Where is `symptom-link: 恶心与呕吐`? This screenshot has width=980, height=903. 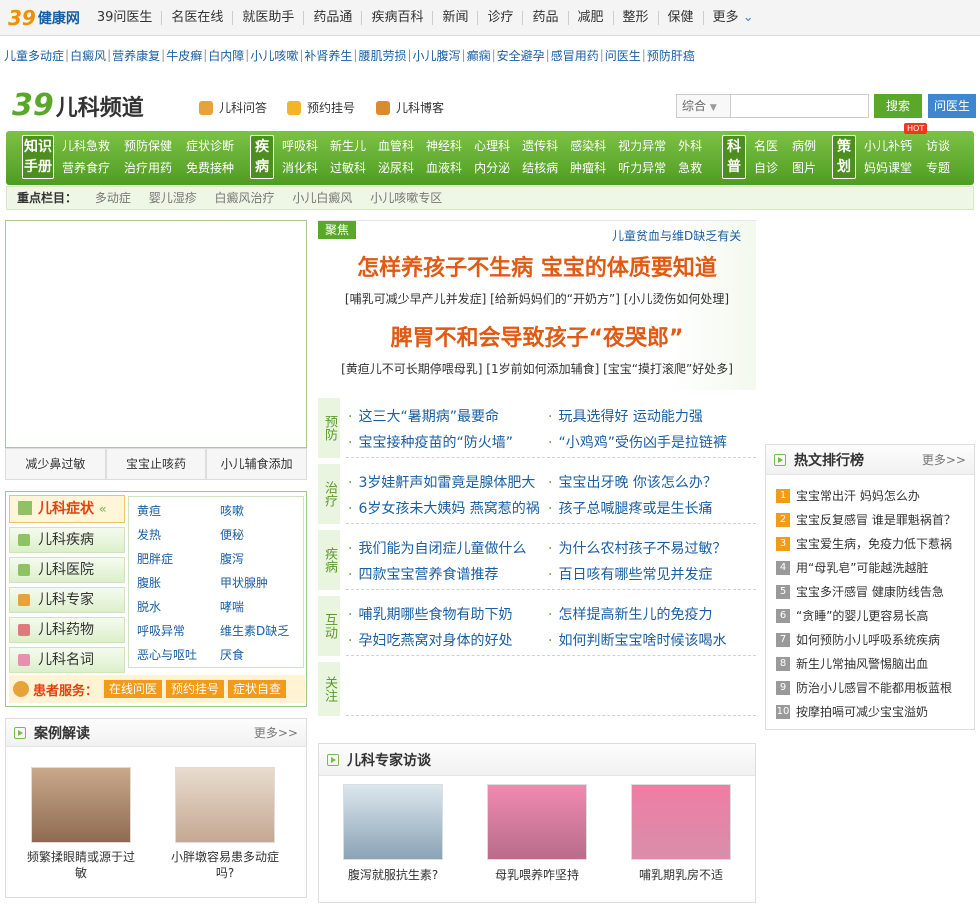 symptom-link: 恶心与呕吐 is located at coordinates (178, 658).